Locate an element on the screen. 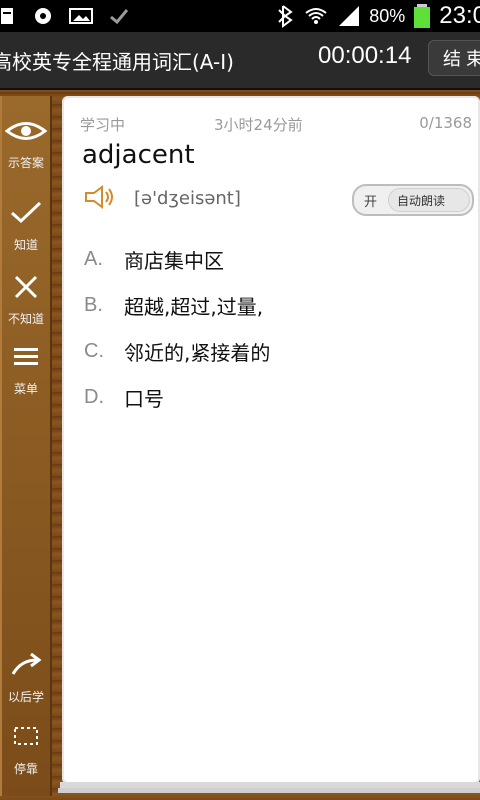 This screenshot has width=480, height=800. status-bar: 80% 23:0 is located at coordinates (240, 16).